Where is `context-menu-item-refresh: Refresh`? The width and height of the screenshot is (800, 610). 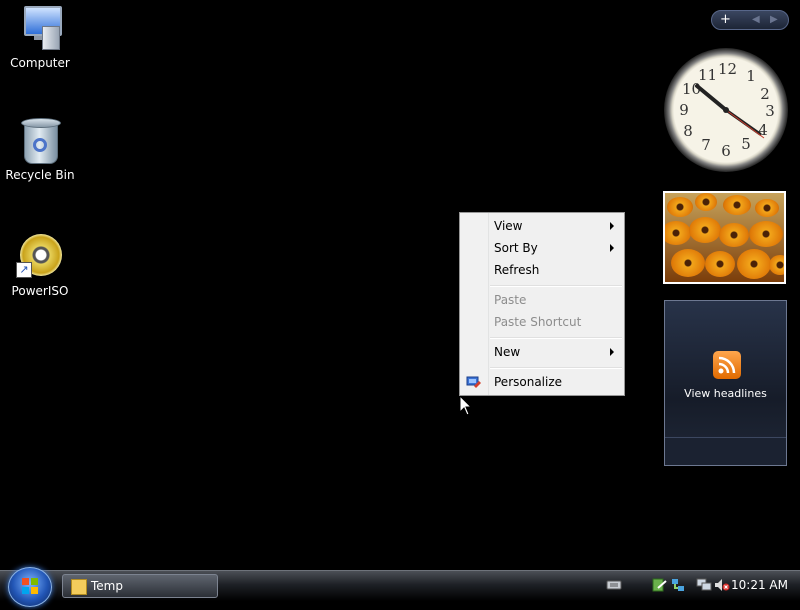 context-menu-item-refresh: Refresh is located at coordinates (556, 270).